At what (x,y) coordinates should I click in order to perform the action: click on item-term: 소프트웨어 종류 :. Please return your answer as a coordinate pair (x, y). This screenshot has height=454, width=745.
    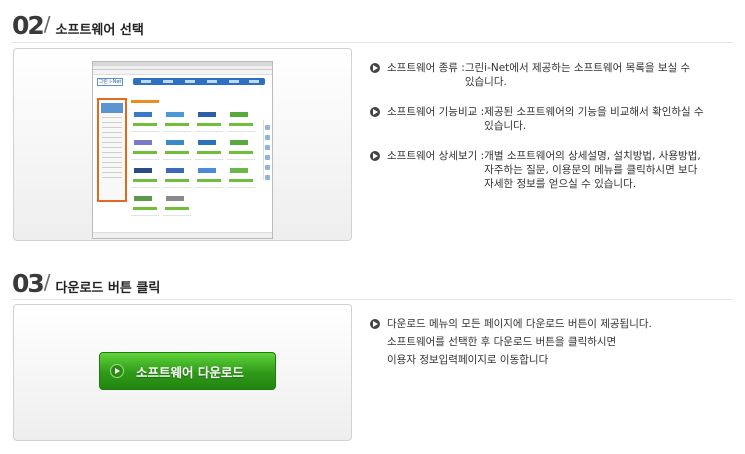
    Looking at the image, I should click on (426, 68).